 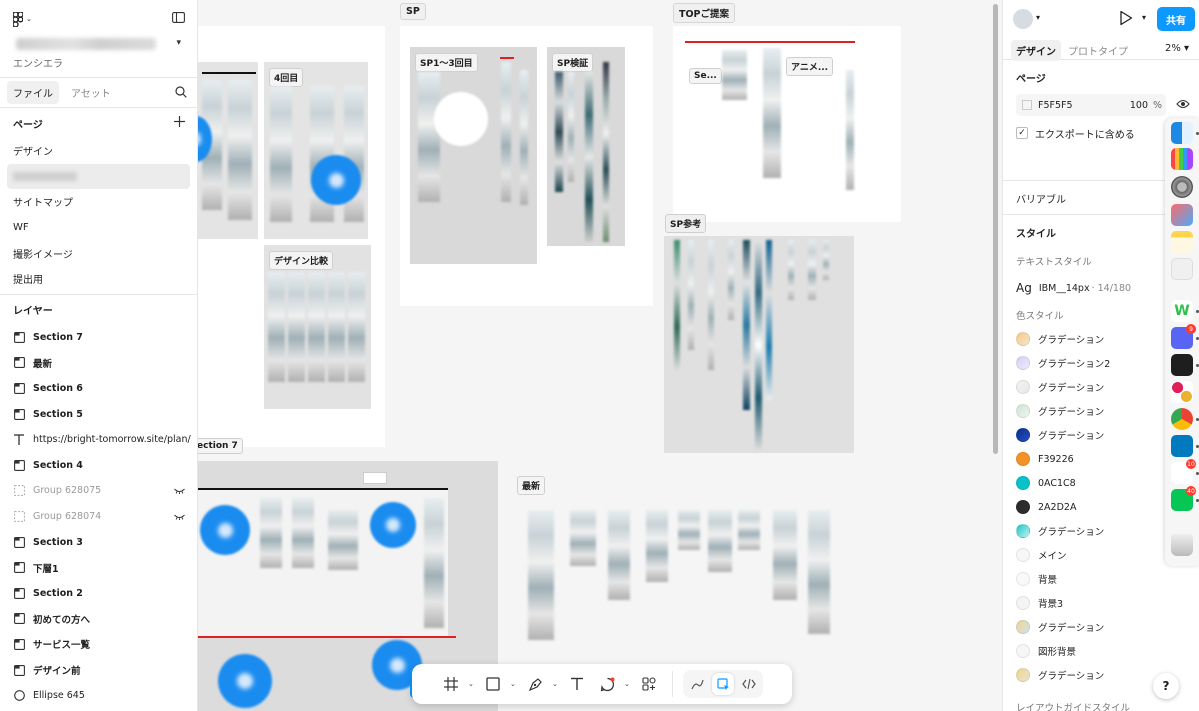 What do you see at coordinates (98, 279) in the screenshot?
I see `page-item-submission: 提出用` at bounding box center [98, 279].